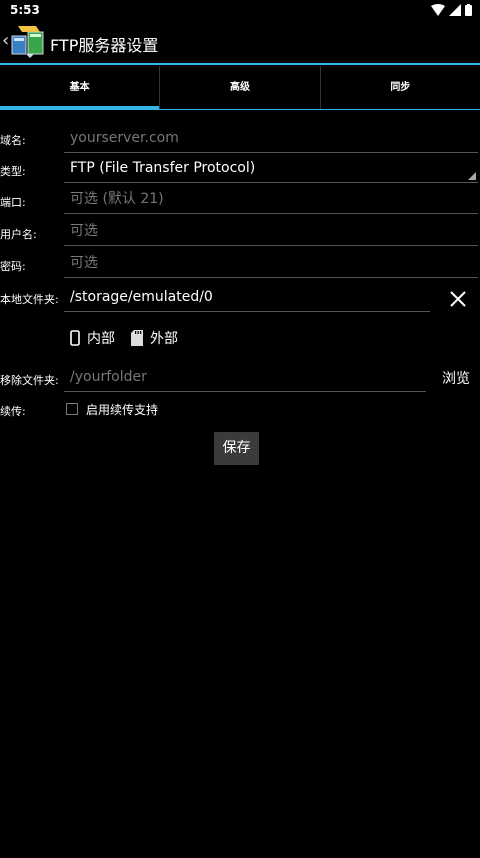 The image size is (480, 858). I want to click on port-input: 可选 (默认 21), so click(271, 200).